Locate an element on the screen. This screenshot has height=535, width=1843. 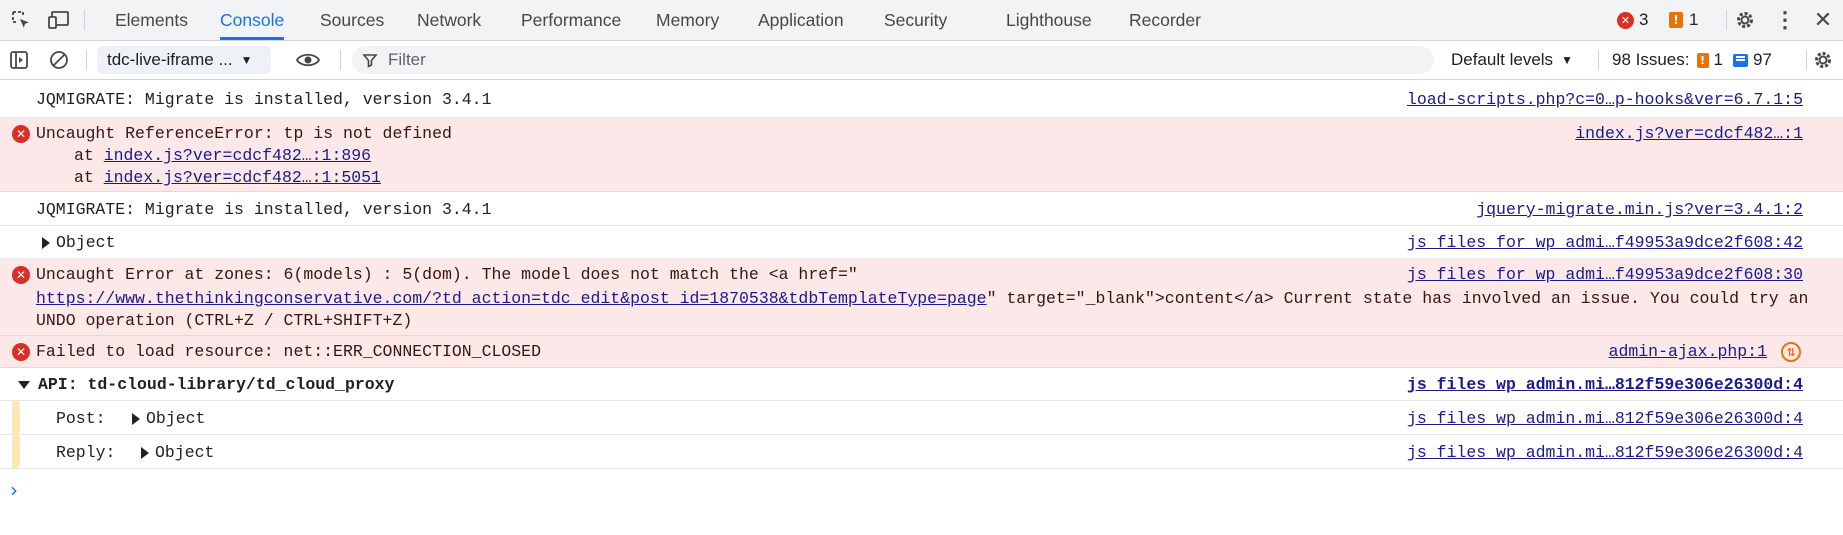
source-link: js_files_for_wp_admi…f49953a9dce2f608:30 is located at coordinates (1605, 274).